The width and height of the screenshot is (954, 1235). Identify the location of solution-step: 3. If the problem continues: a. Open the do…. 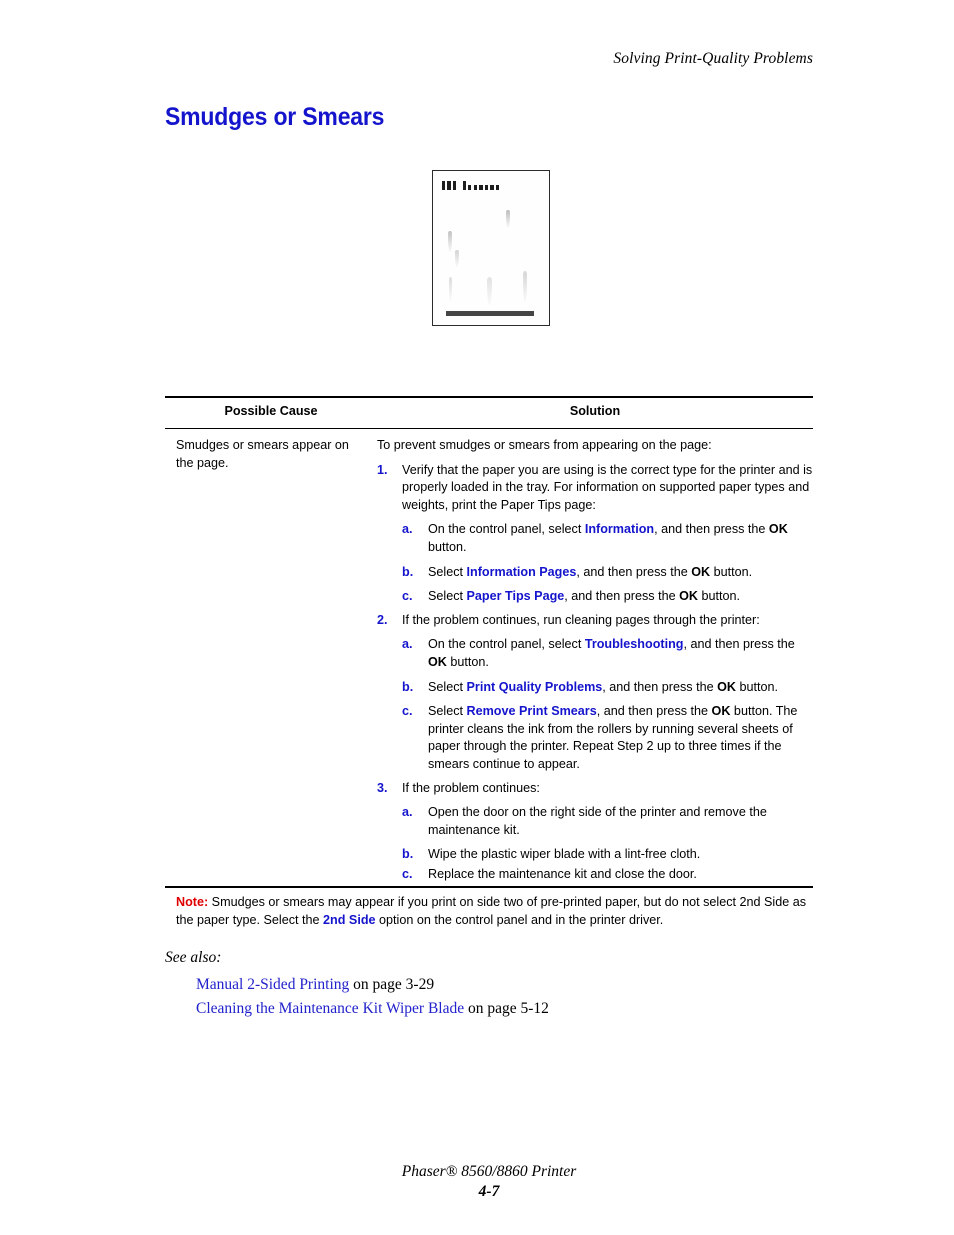
(595, 832).